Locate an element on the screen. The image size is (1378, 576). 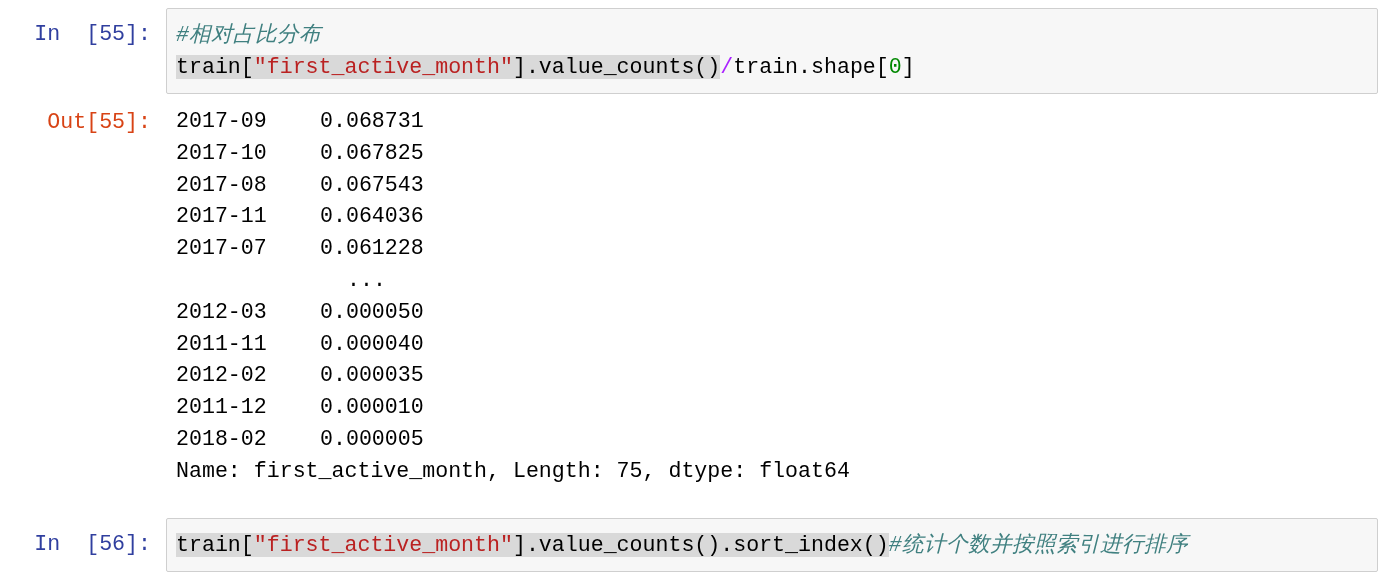
series-summary: Name: first_active_month, Length: 75, dtype: float64 is located at coordinates (513, 471).